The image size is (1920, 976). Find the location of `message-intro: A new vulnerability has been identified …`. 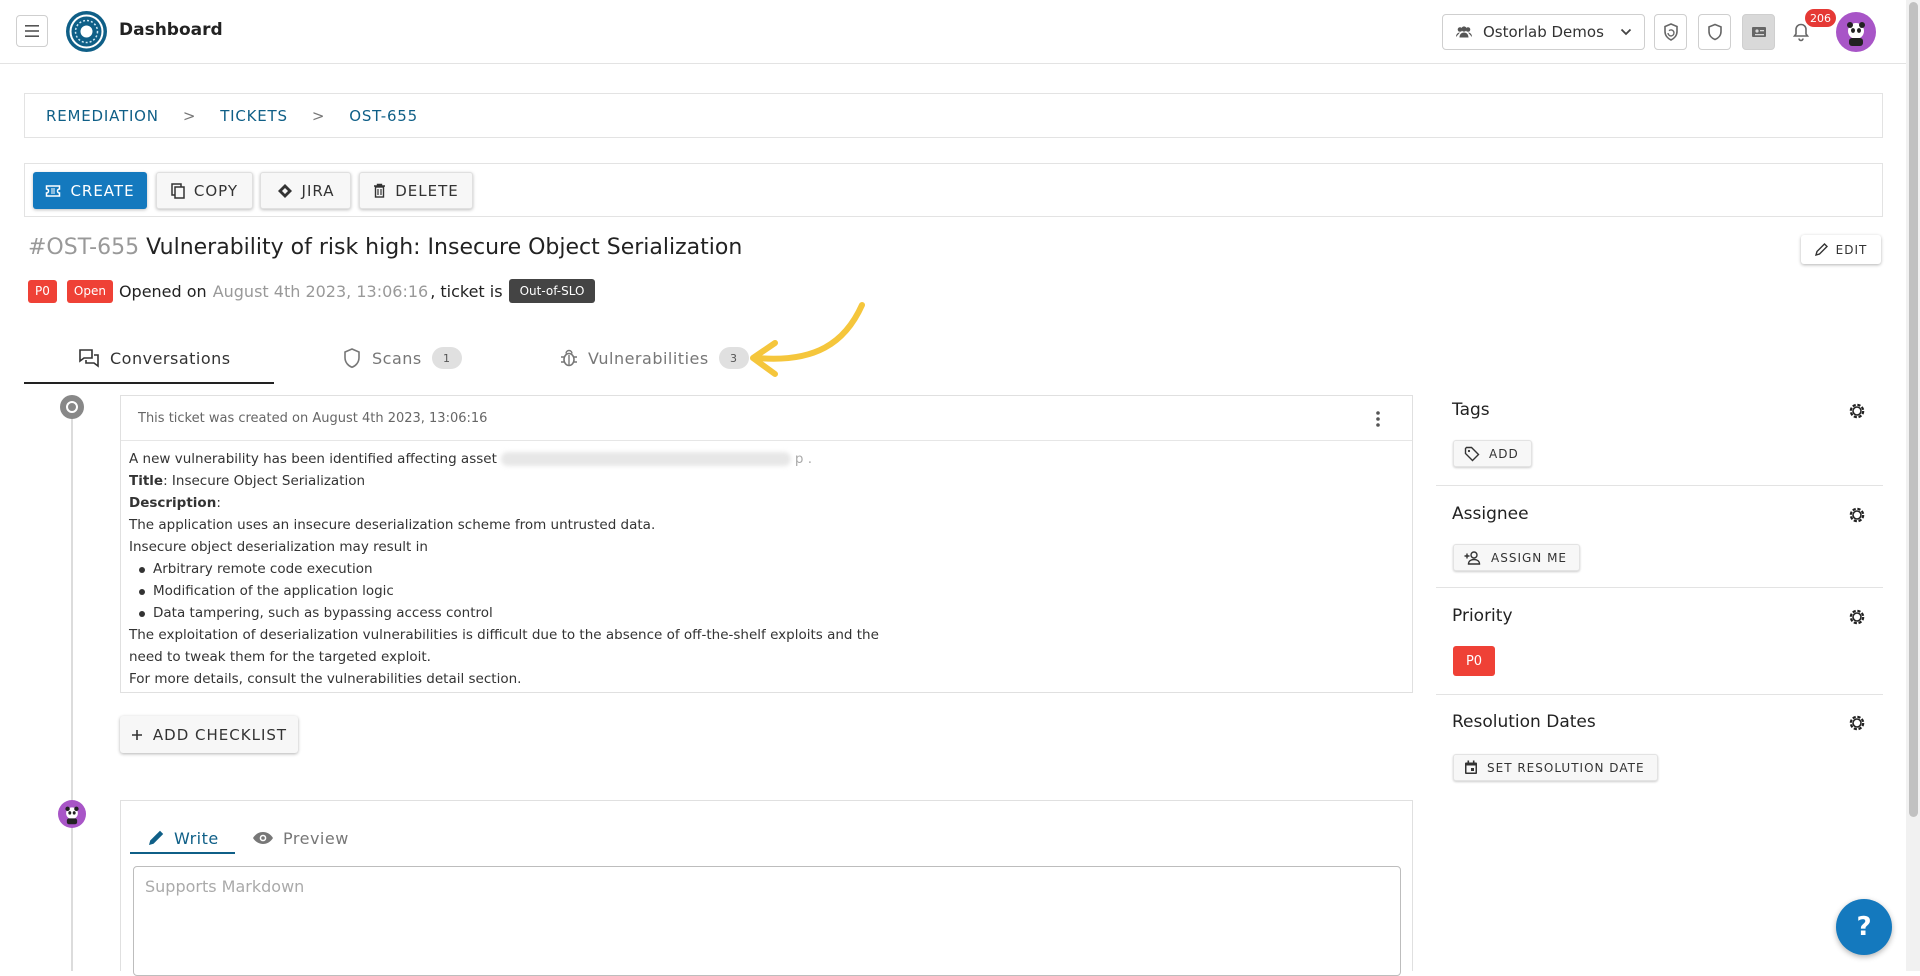

message-intro: A new vulnerability has been identified … is located at coordinates (313, 459).